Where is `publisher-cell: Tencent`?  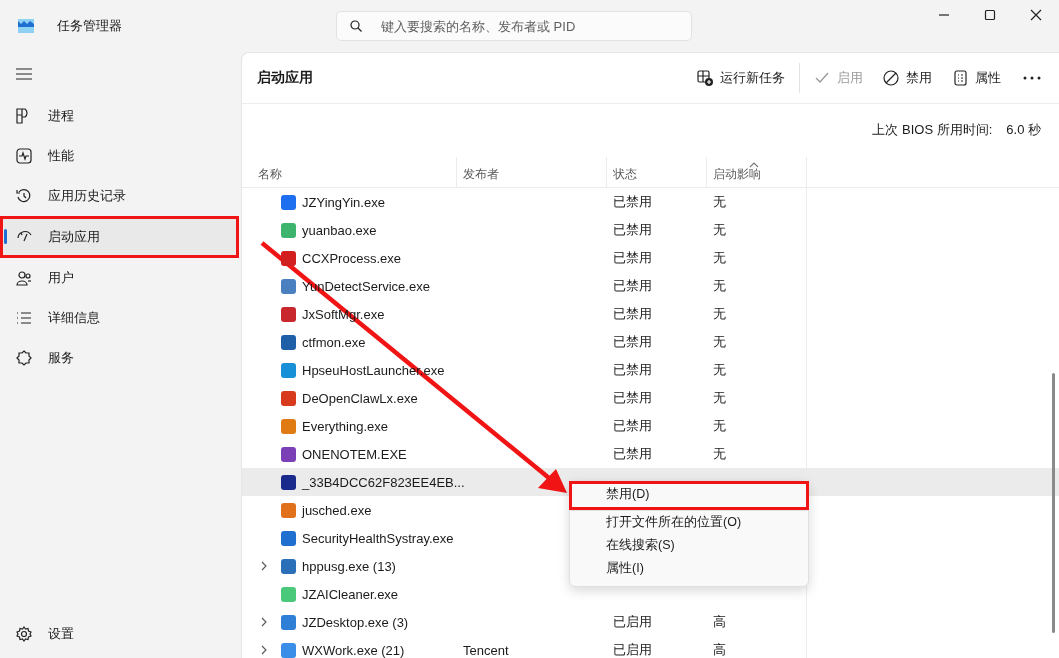
publisher-cell: Tencent is located at coordinates (486, 650).